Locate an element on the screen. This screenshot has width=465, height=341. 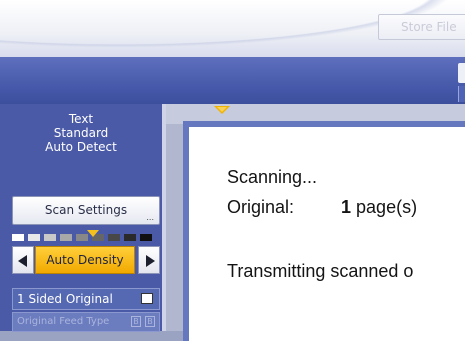
original-label: Original: is located at coordinates (261, 207).